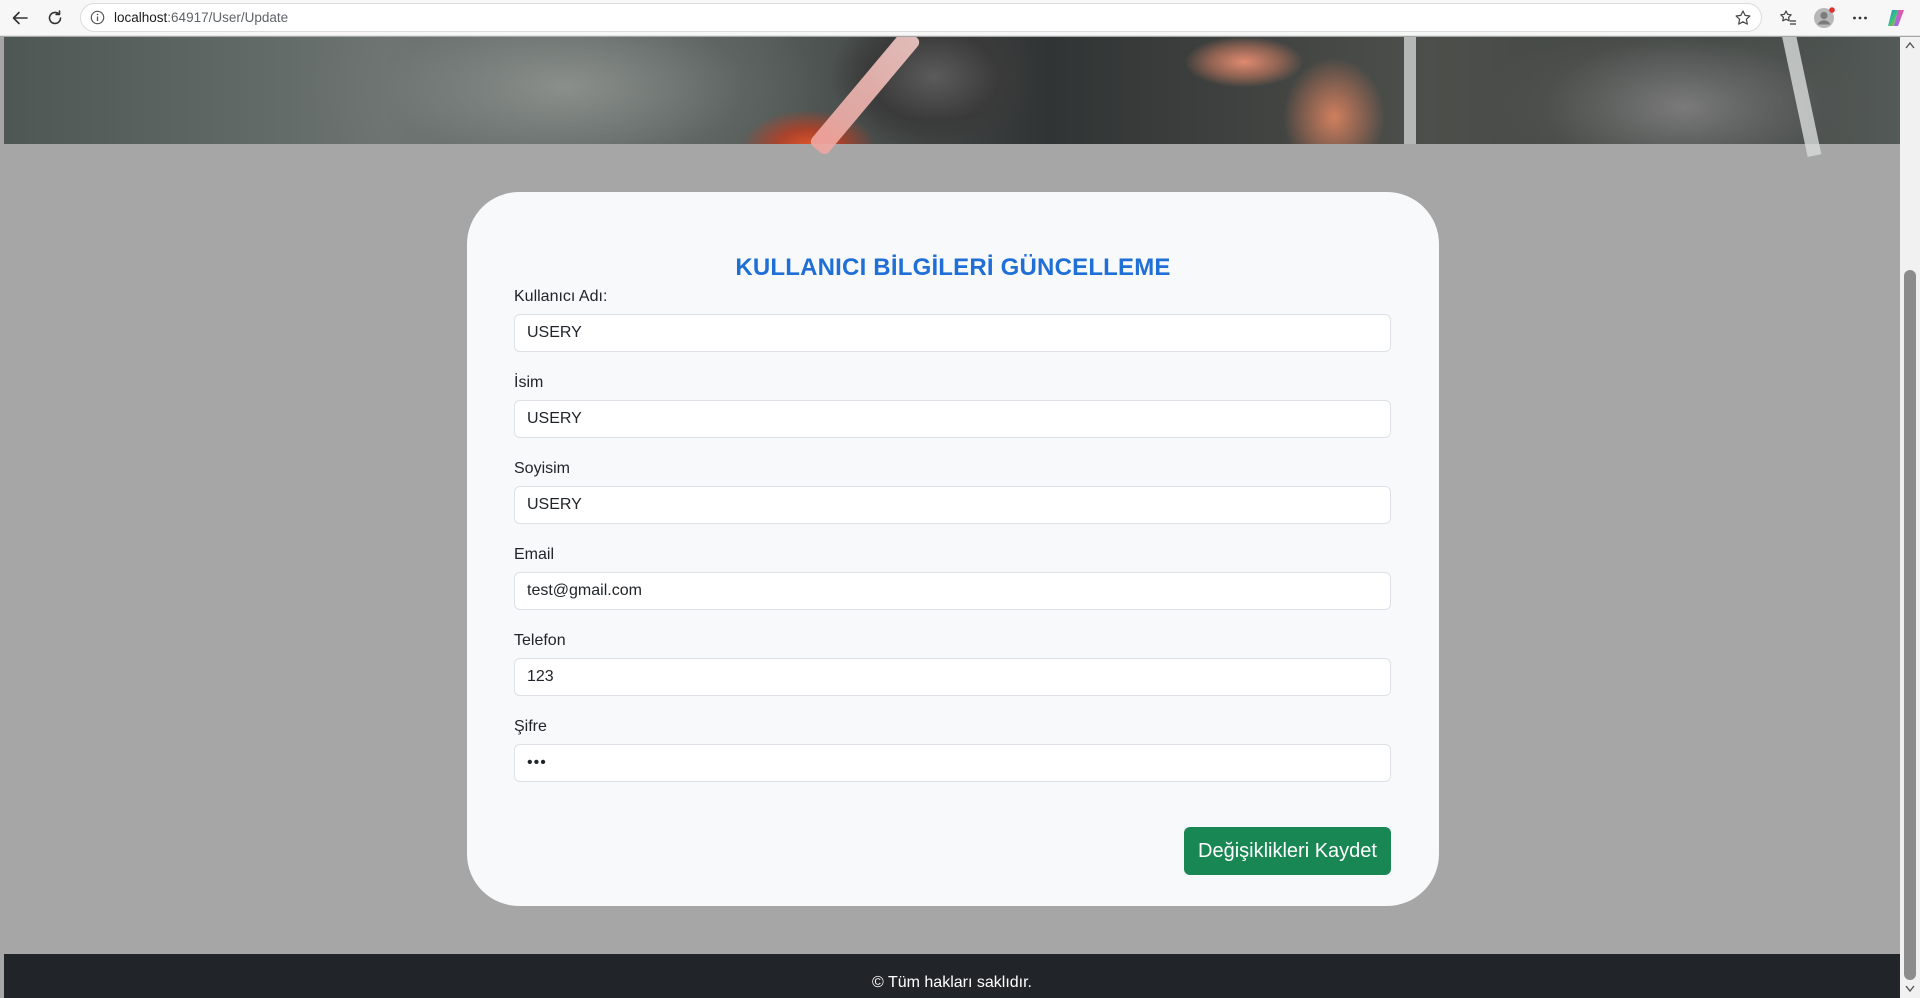 The width and height of the screenshot is (1920, 998). Describe the element at coordinates (530, 726) in the screenshot. I see `password-label: Şifre` at that location.